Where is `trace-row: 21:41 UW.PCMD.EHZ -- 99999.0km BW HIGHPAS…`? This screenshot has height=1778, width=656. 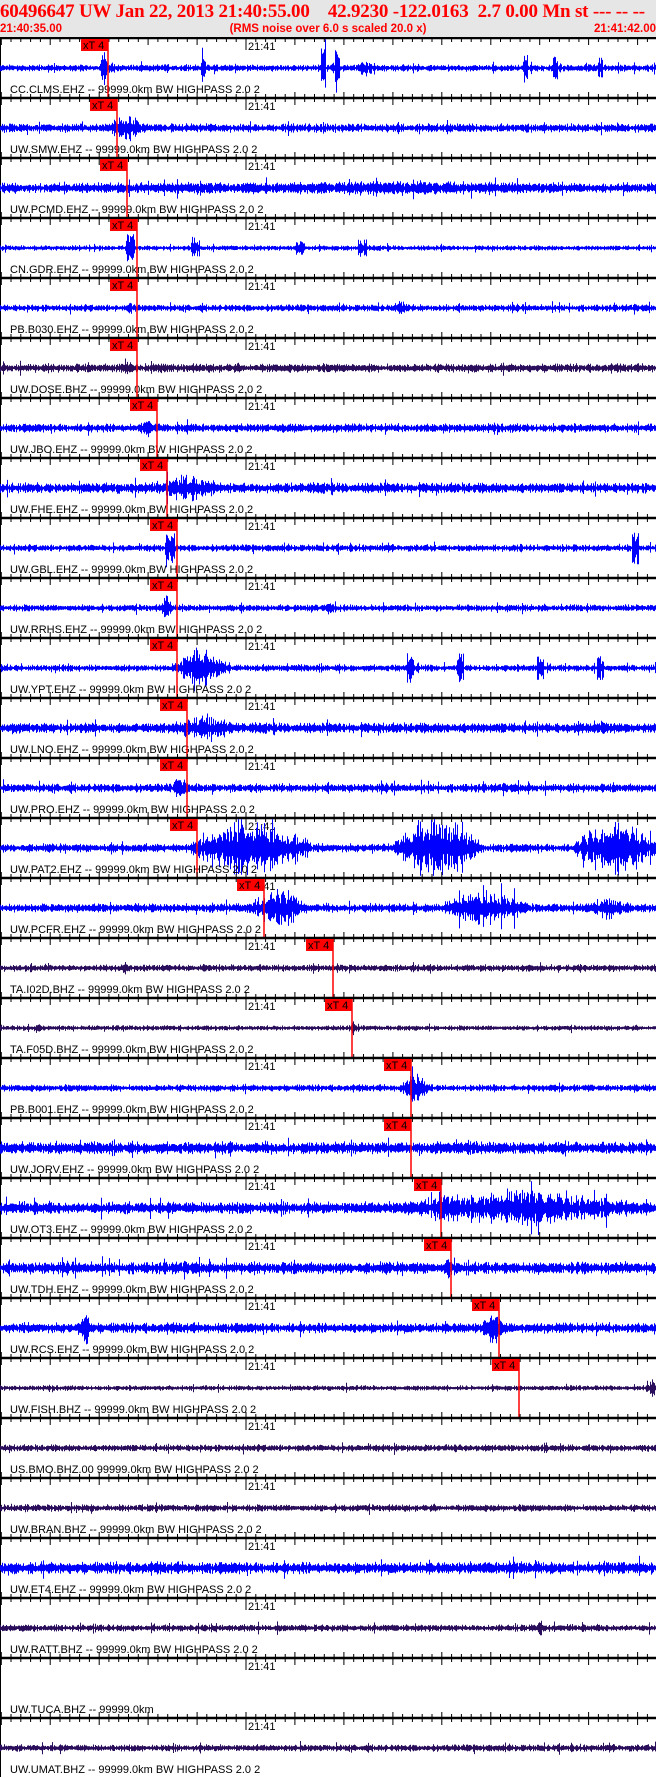 trace-row: 21:41 UW.PCMD.EHZ -- 99999.0km BW HIGHPAS… is located at coordinates (328, 184).